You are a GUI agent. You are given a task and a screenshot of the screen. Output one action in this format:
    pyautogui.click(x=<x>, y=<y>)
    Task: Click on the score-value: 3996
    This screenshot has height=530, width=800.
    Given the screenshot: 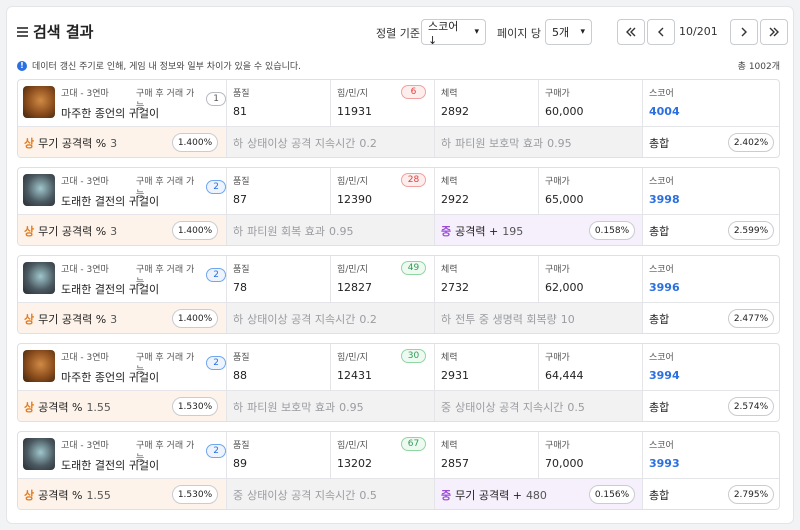 What is the action you would take?
    pyautogui.click(x=664, y=287)
    